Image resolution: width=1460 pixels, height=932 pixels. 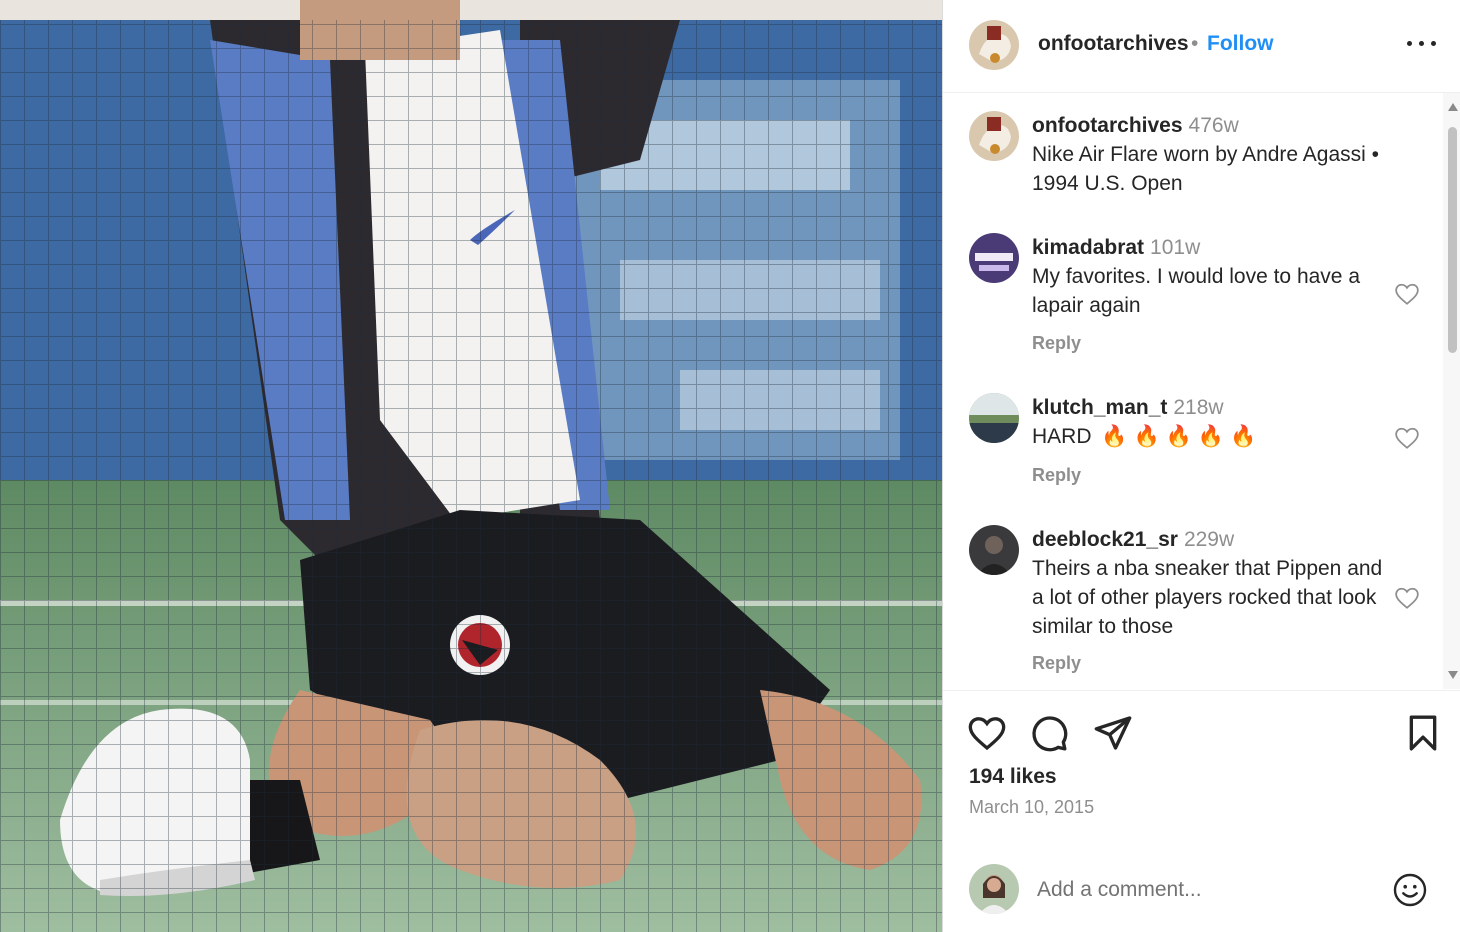 I want to click on post-actions: 194 likes March 10, 2015, so click(x=1201, y=765).